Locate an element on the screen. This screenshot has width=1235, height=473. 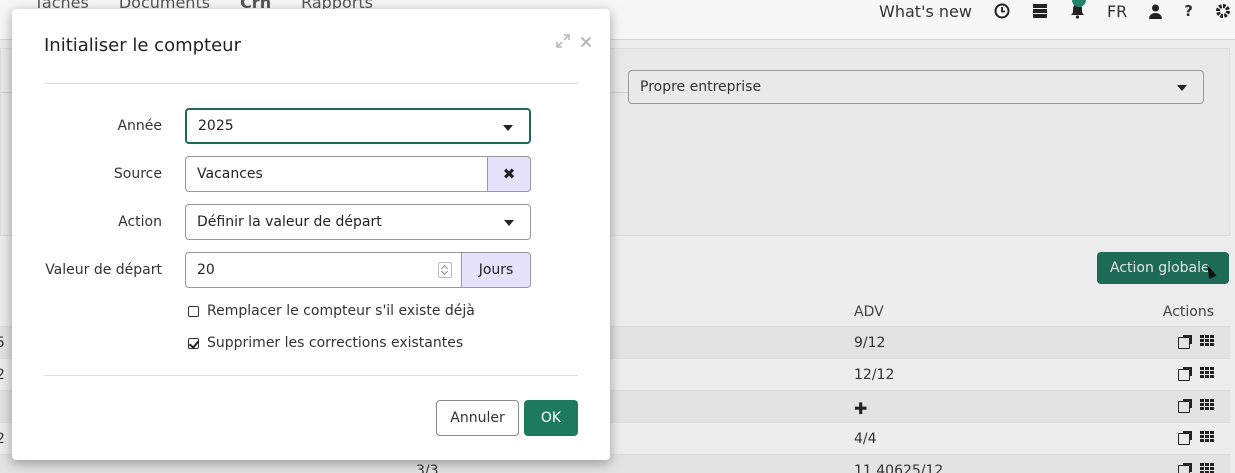
number-spinner-icon is located at coordinates (445, 270).